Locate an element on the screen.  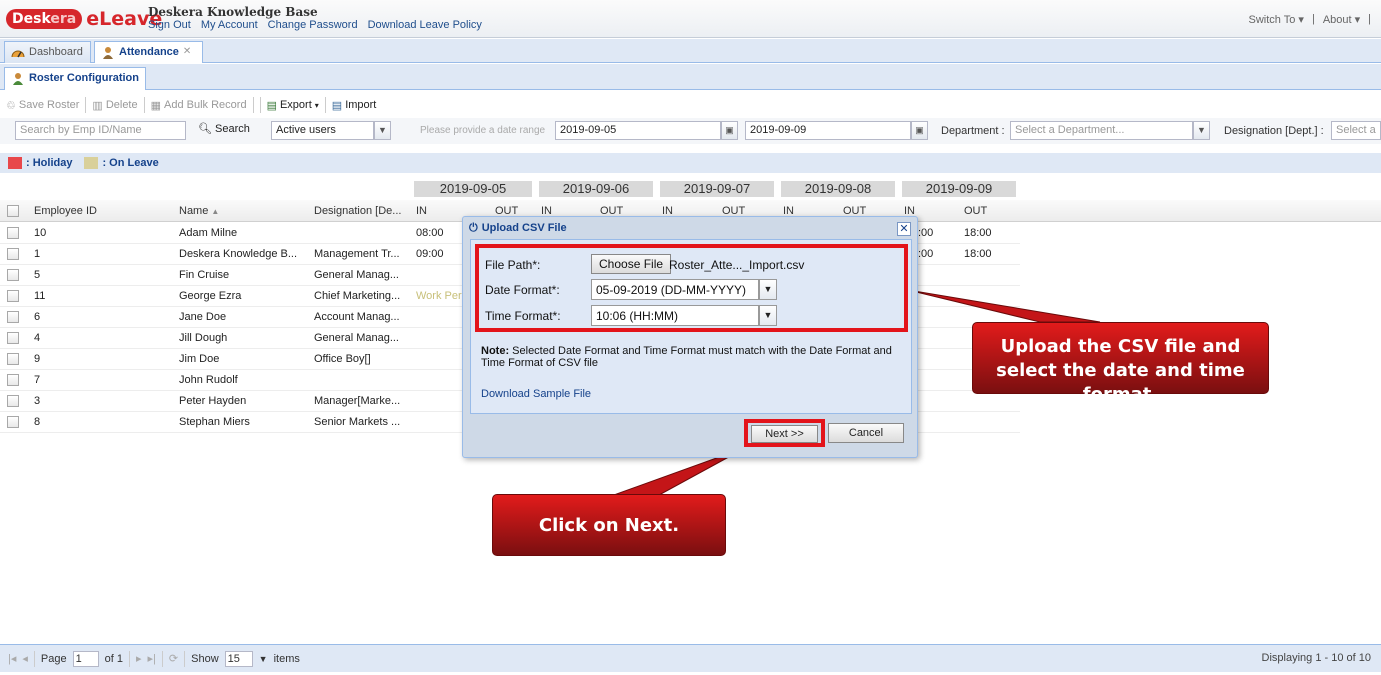
tab-close-icon: ✕ is located at coordinates (187, 54).